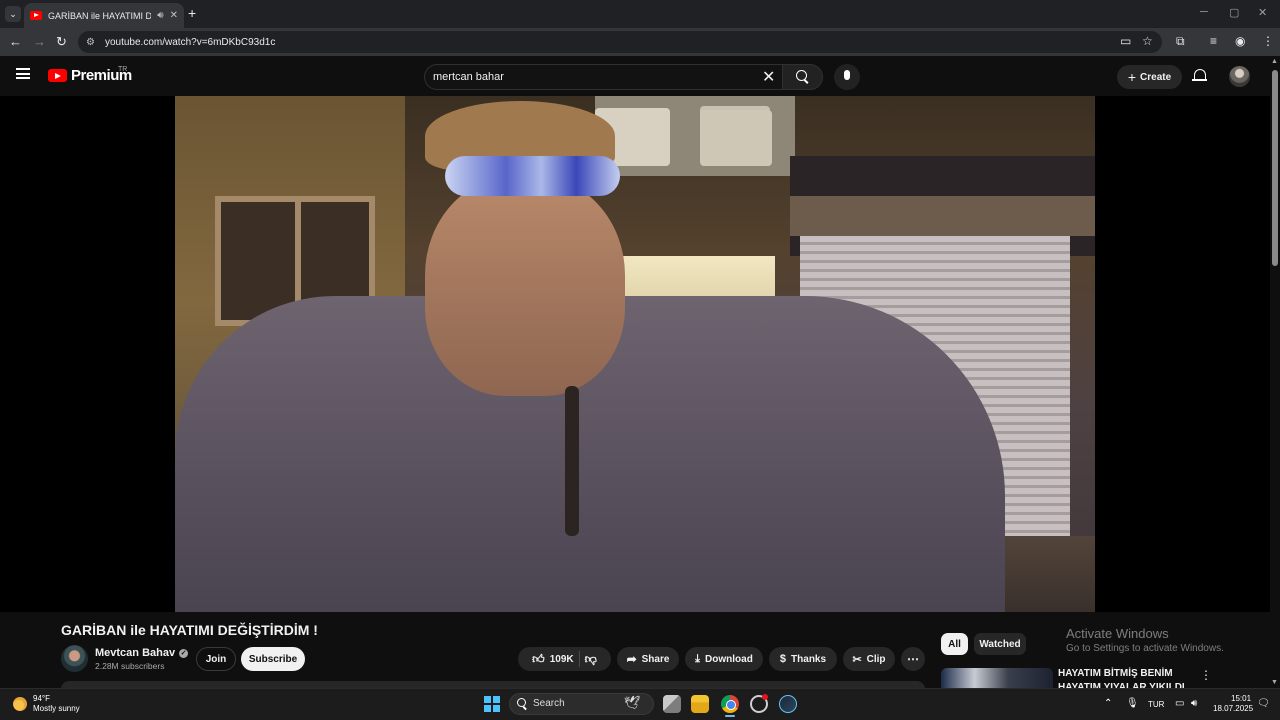 This screenshot has height=720, width=1280. Describe the element at coordinates (1213, 41) in the screenshot. I see `reading-list-icon: ≡` at that location.